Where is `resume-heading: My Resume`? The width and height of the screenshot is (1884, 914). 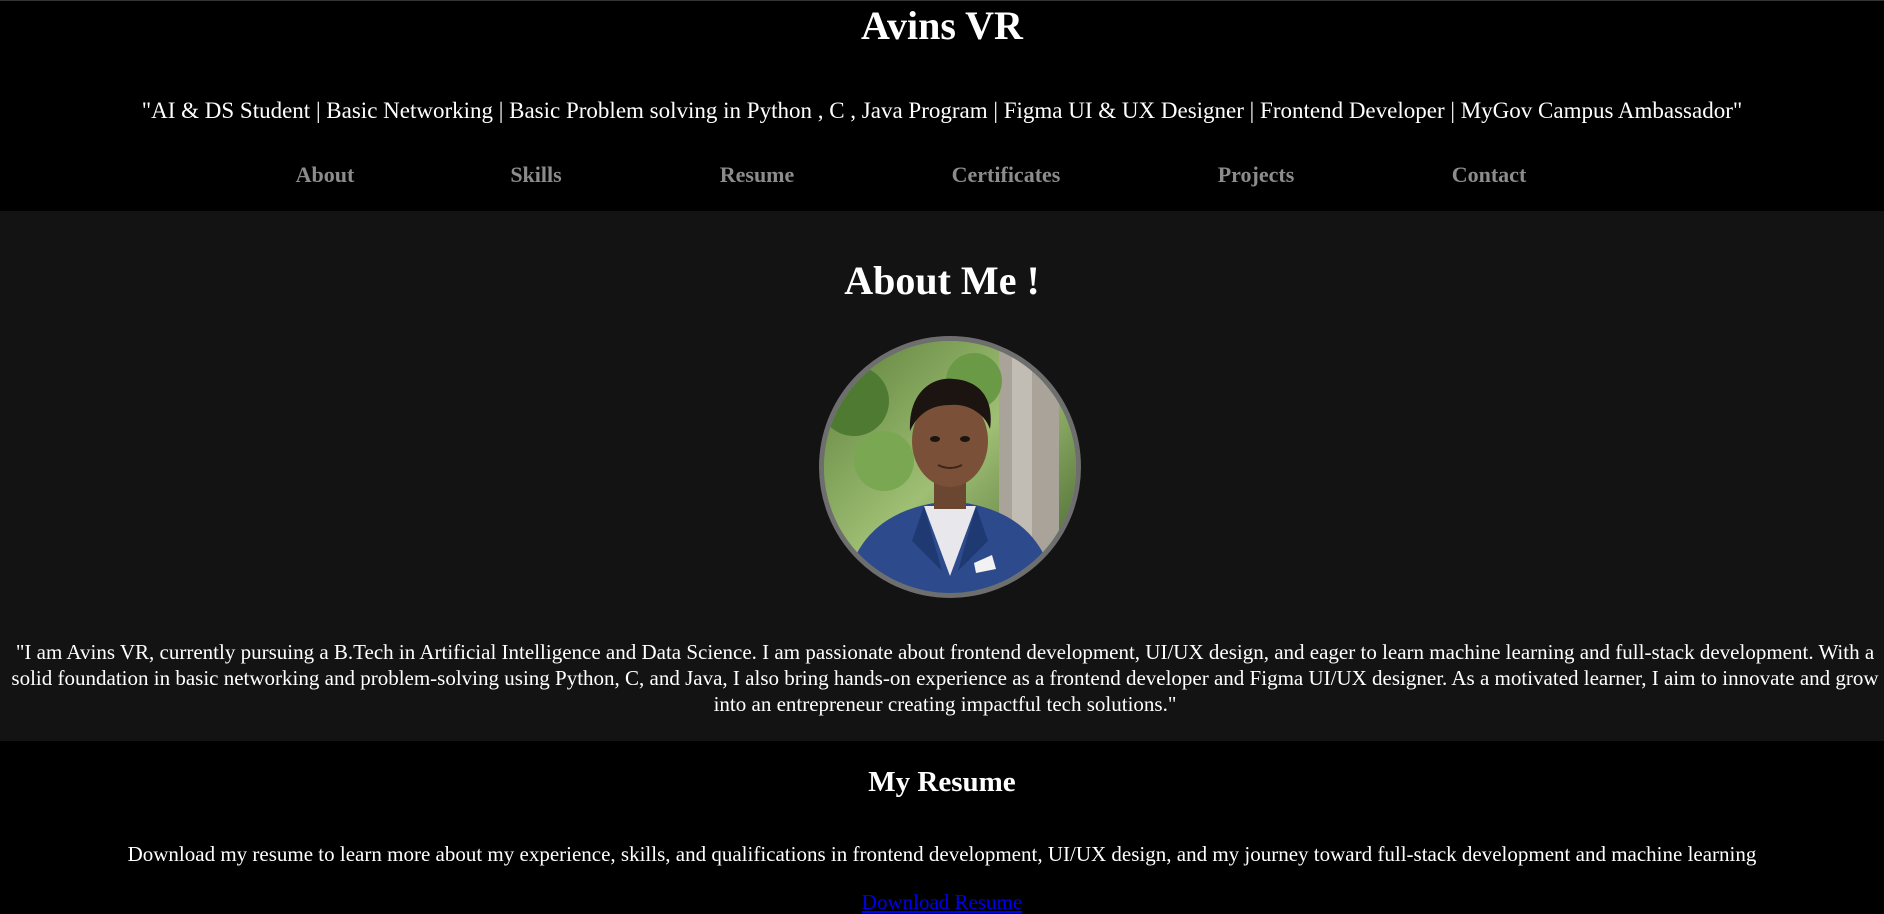
resume-heading: My Resume is located at coordinates (942, 782).